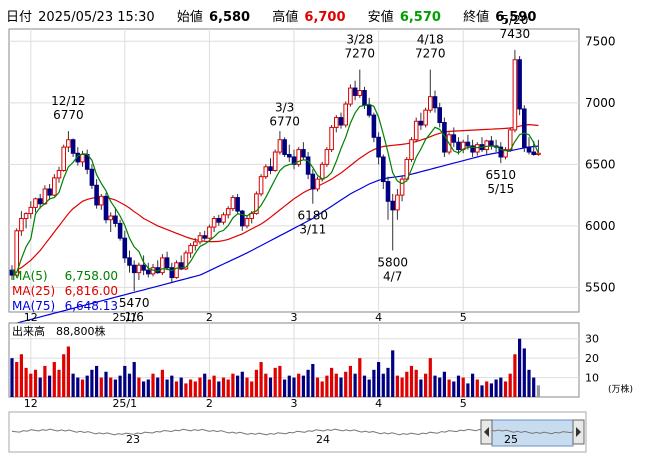  What do you see at coordinates (68, 101) in the screenshot?
I see `annotation-date: 12/12` at bounding box center [68, 101].